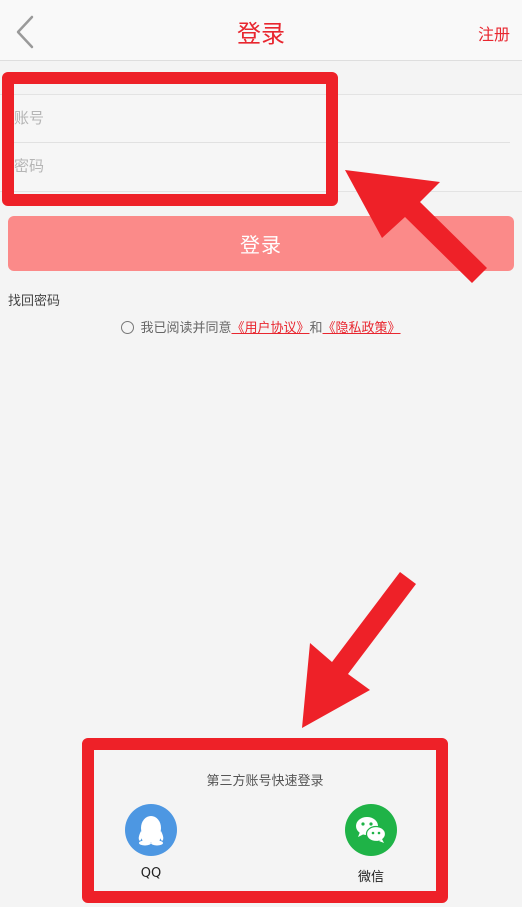 Image resolution: width=522 pixels, height=907 pixels. I want to click on arrow-down-icon, so click(359, 650).